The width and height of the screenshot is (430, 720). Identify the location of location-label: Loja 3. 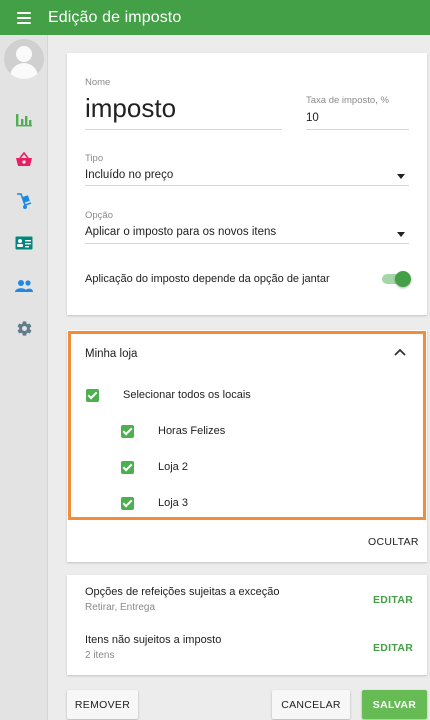
(173, 503).